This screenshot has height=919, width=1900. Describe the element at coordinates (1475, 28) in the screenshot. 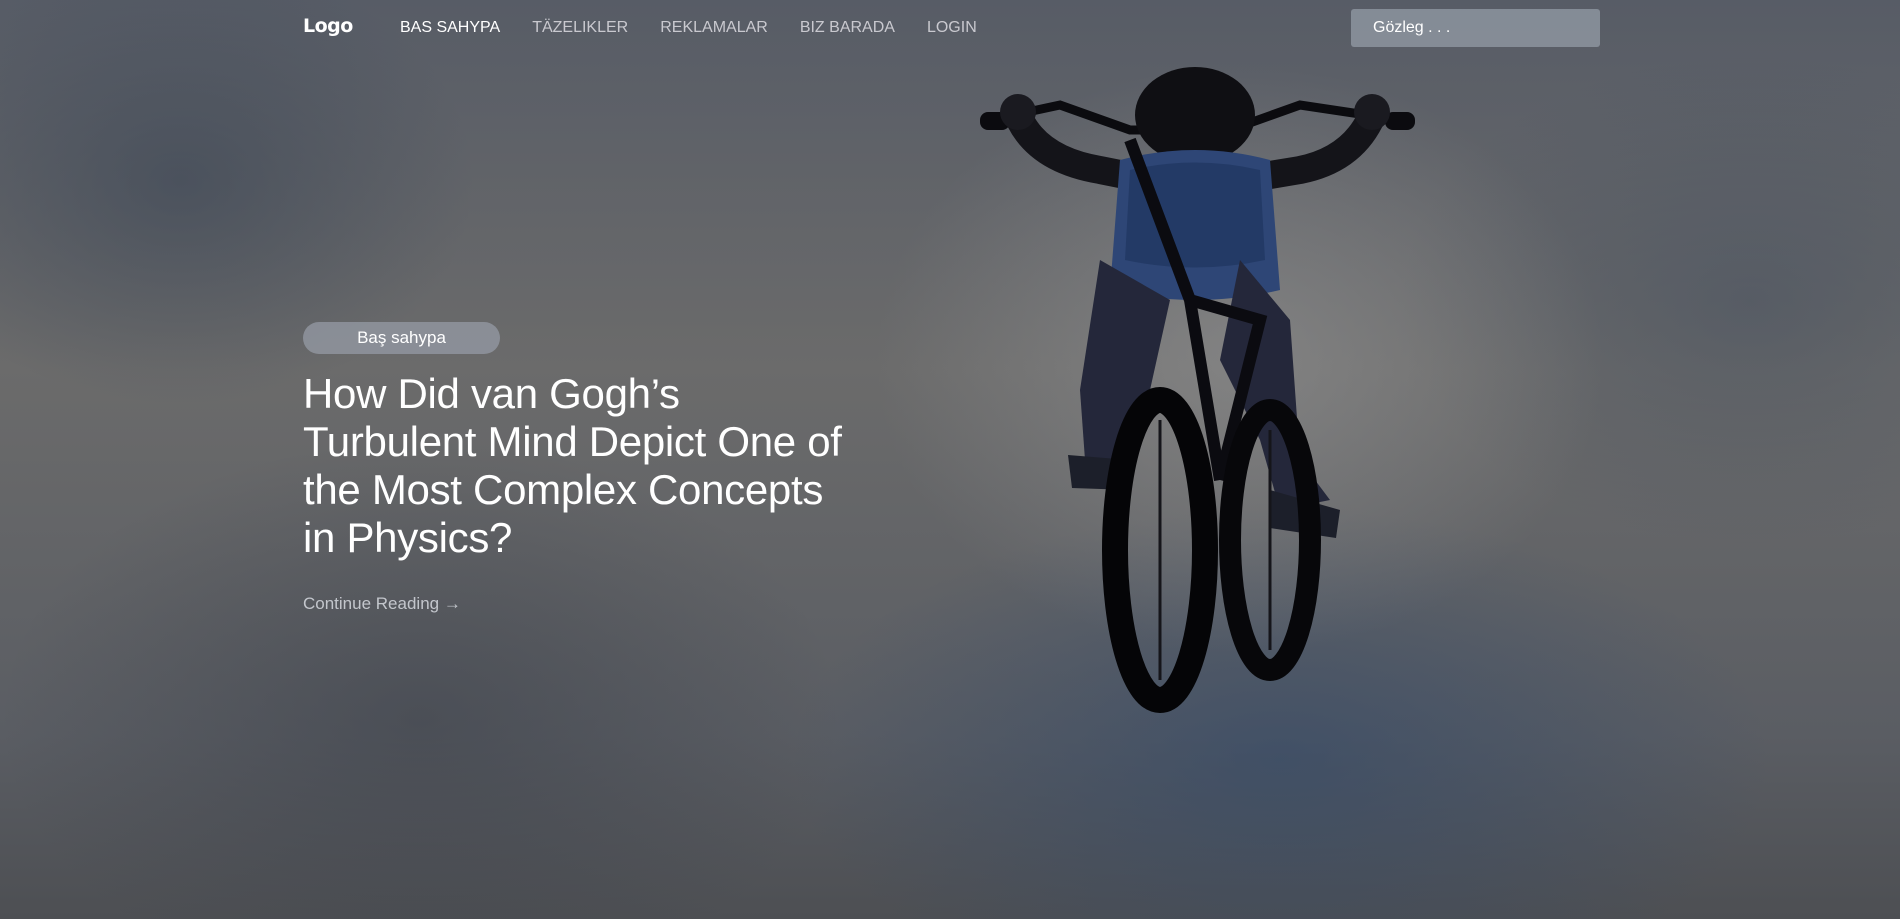

I see `search-input` at that location.